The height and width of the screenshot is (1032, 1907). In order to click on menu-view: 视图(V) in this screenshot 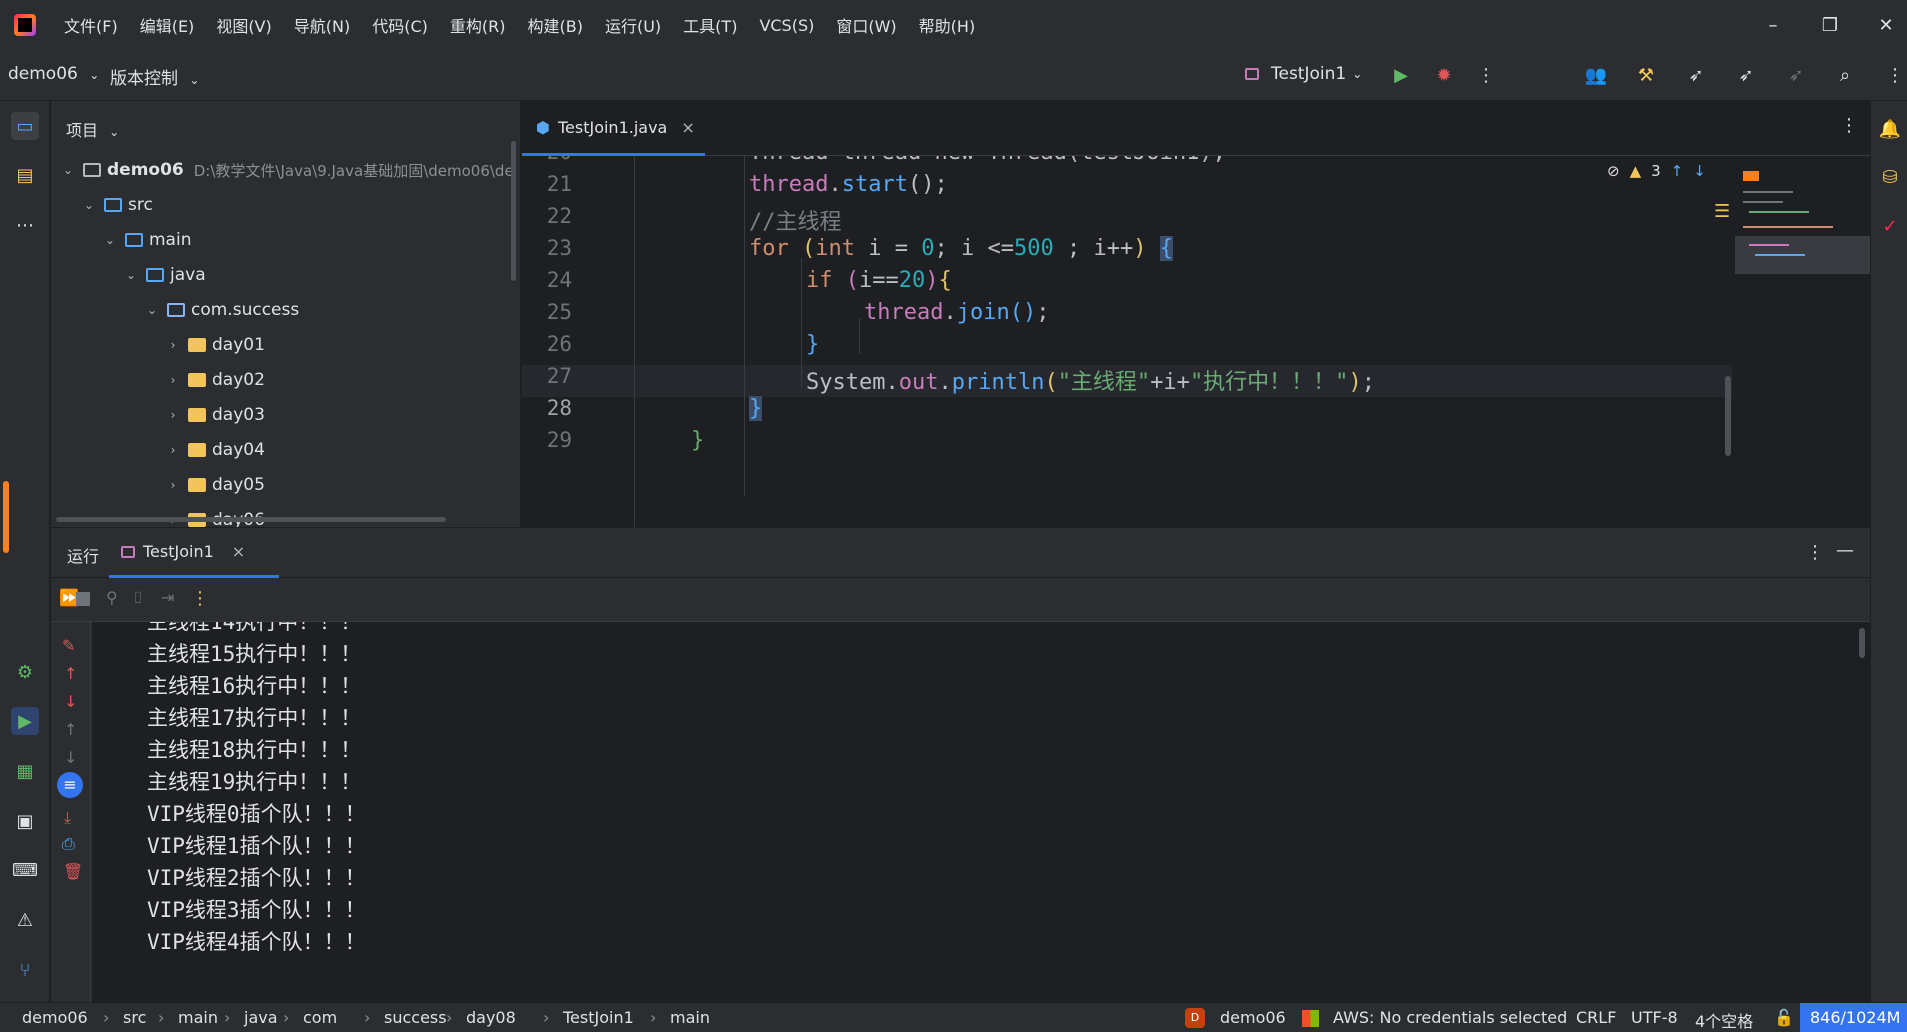, I will do `click(243, 25)`.